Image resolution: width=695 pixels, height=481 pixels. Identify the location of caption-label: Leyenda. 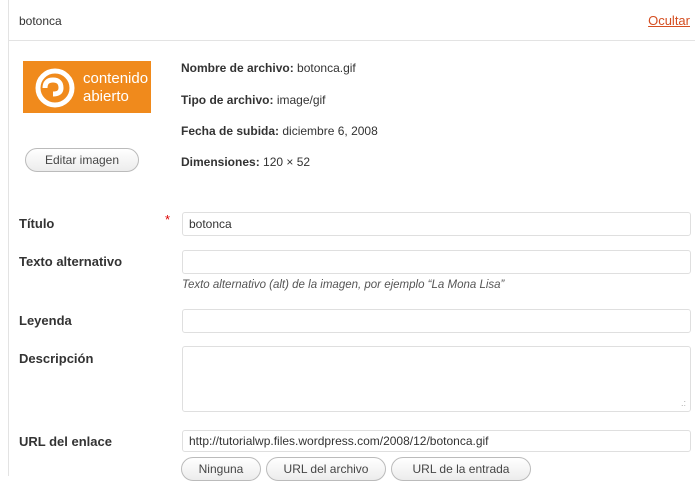
(45, 320).